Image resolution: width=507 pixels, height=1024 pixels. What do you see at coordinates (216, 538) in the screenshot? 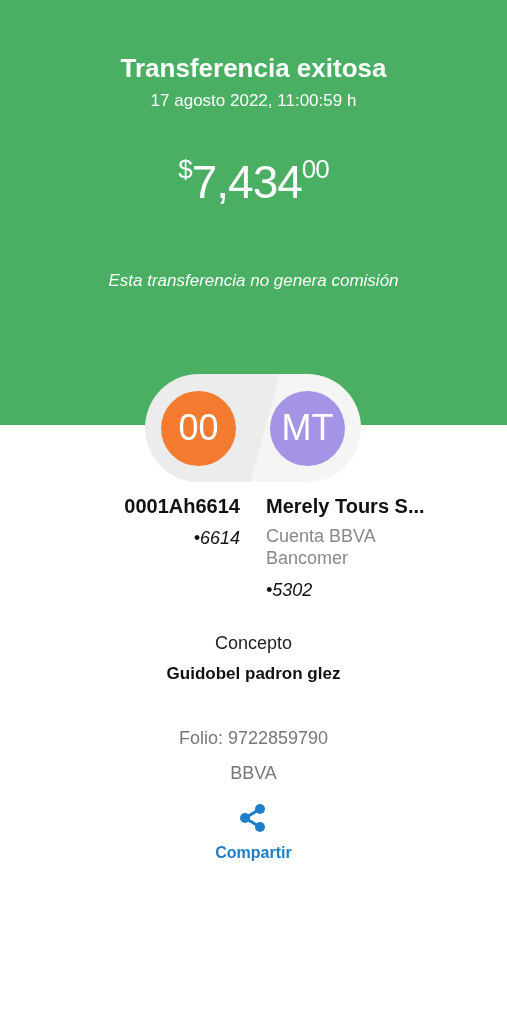
I see `account-number: •6614` at bounding box center [216, 538].